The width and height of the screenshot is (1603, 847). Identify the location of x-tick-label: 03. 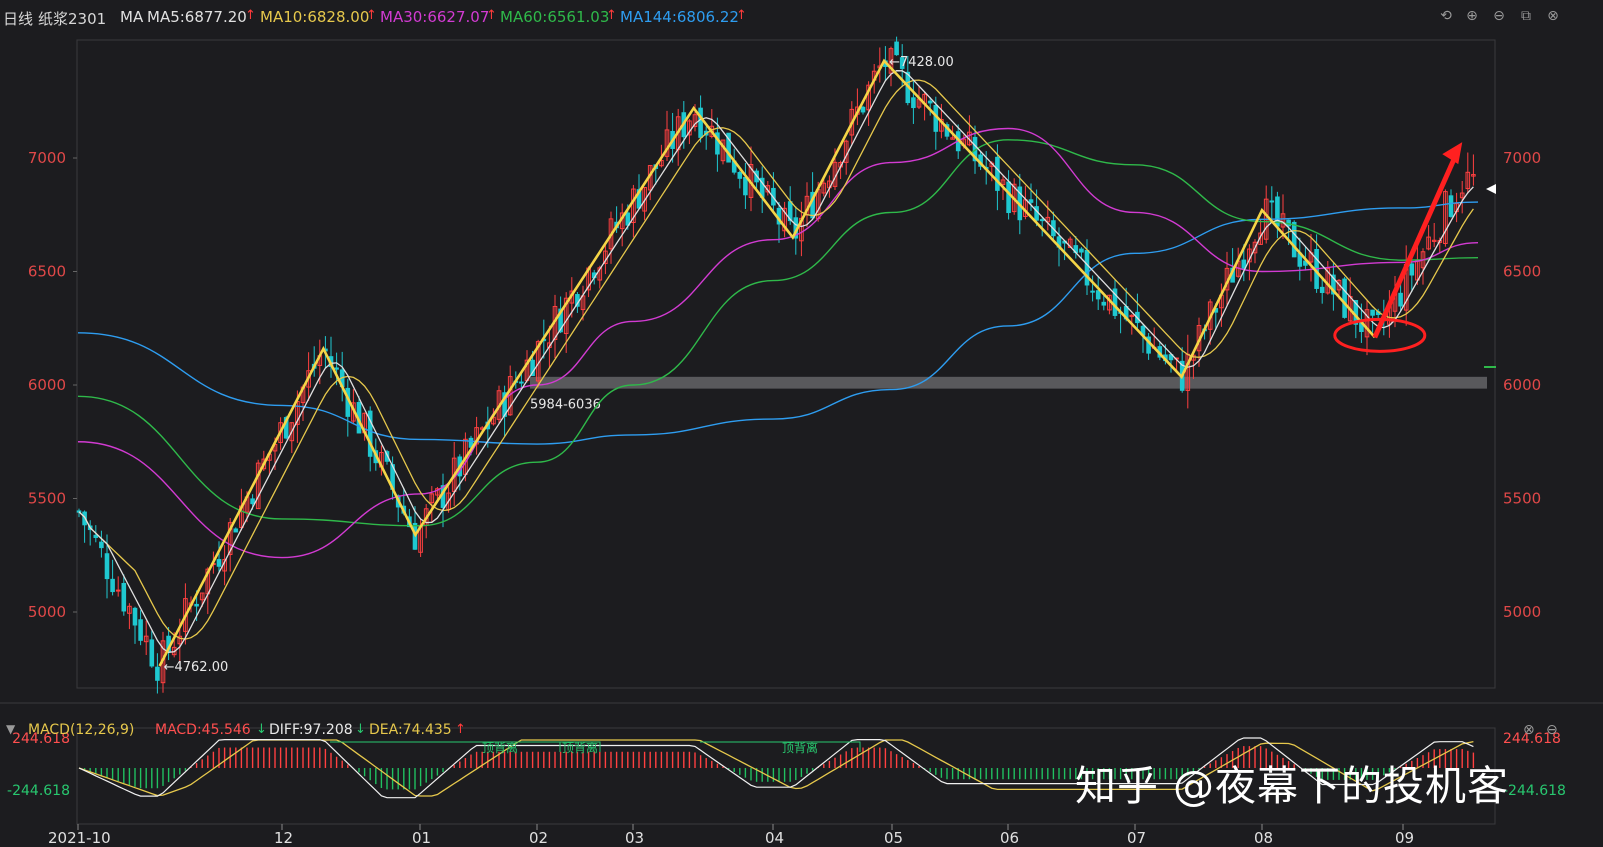
(634, 838).